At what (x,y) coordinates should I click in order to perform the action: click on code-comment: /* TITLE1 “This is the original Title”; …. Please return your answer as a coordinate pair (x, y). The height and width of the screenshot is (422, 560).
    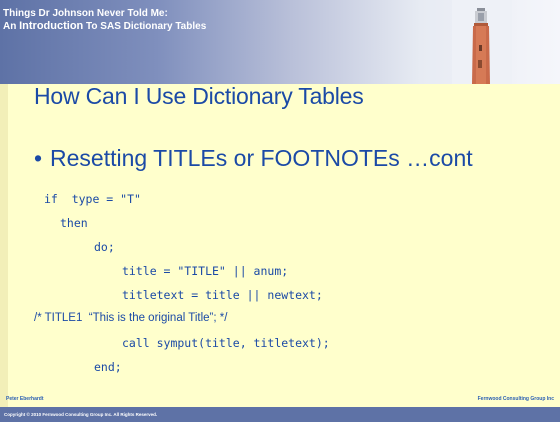
    Looking at the image, I should click on (131, 318).